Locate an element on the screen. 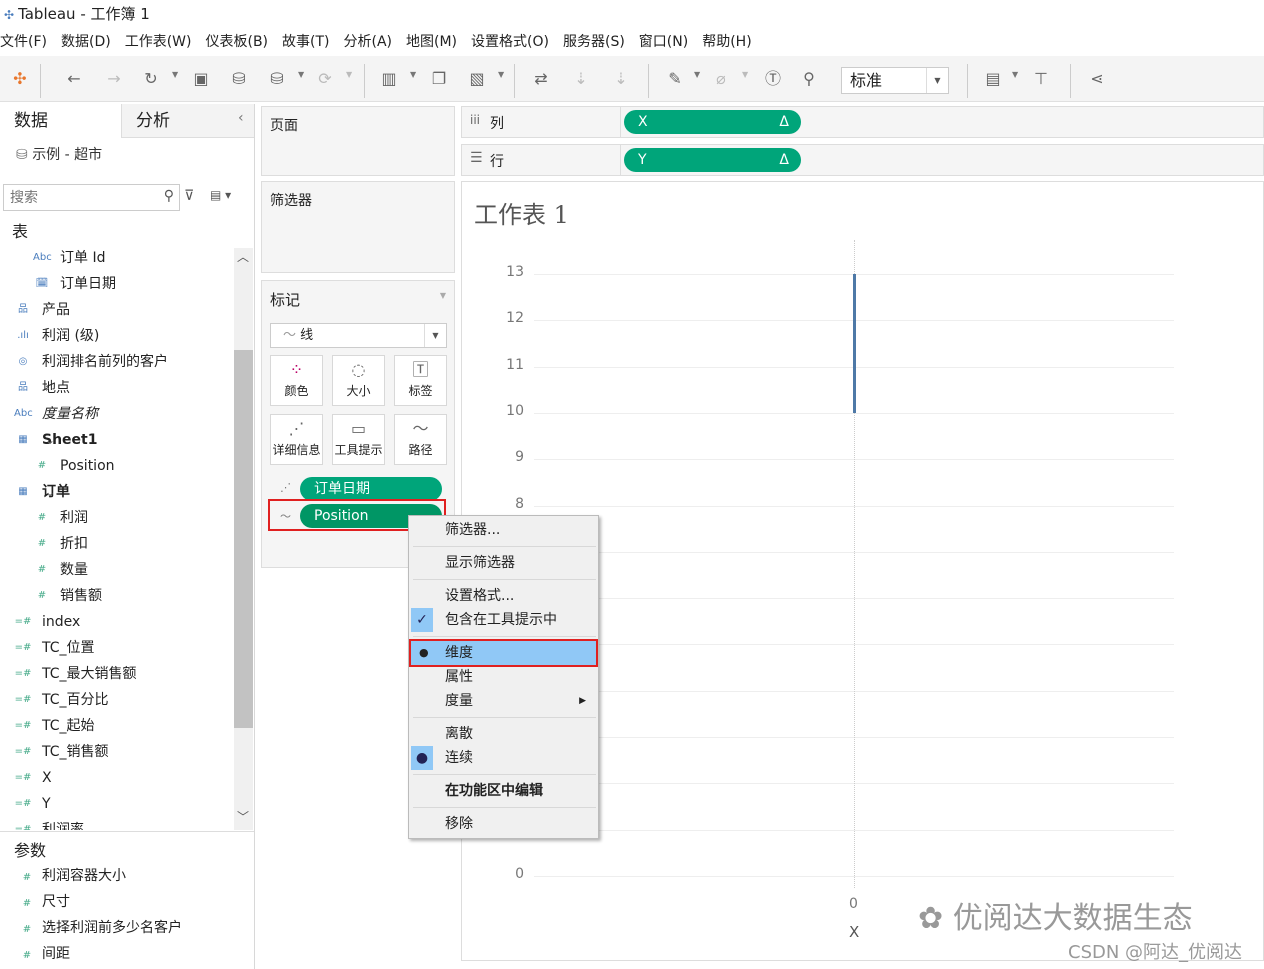 This screenshot has width=1264, height=969. group-members-icon: ⌀ is located at coordinates (721, 79).